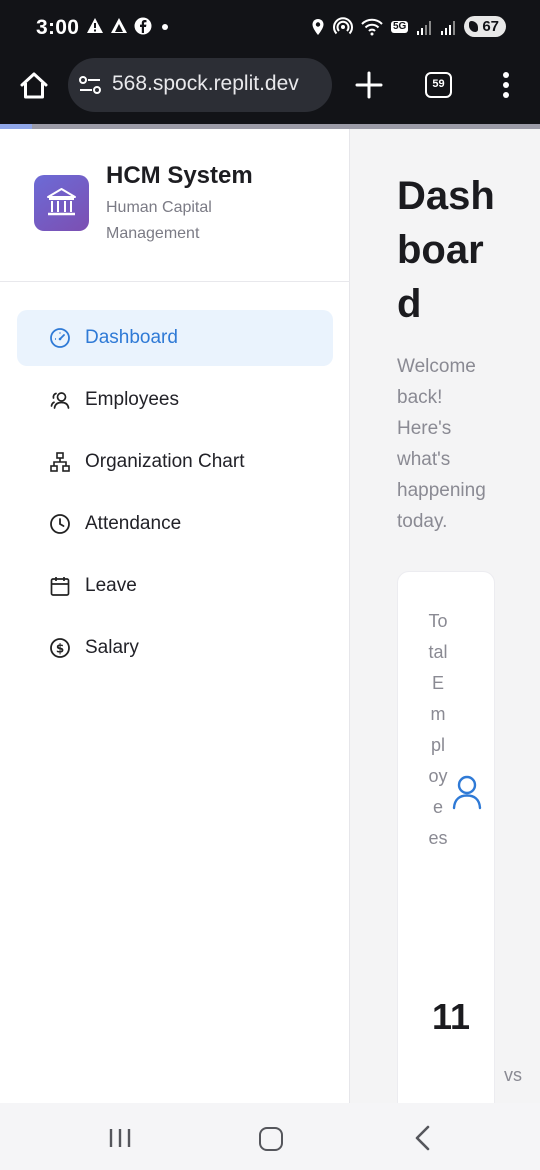 This screenshot has height=1170, width=540. I want to click on brand-header: HCM System Human Capital Management, so click(175, 205).